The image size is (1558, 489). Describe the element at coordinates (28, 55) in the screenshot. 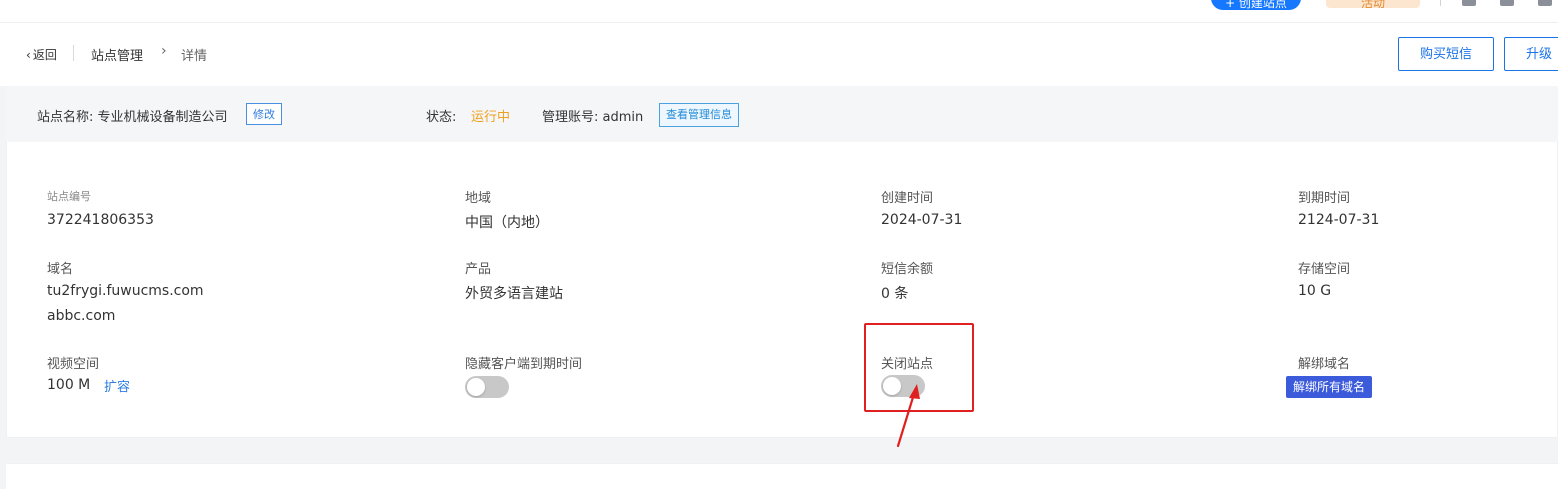

I see `chevron-left-icon: ‹` at that location.